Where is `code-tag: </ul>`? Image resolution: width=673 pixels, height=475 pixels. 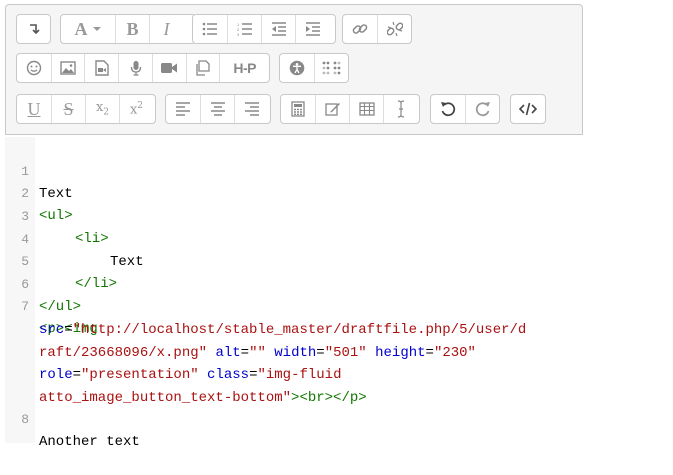 code-tag: </ul> is located at coordinates (60, 307).